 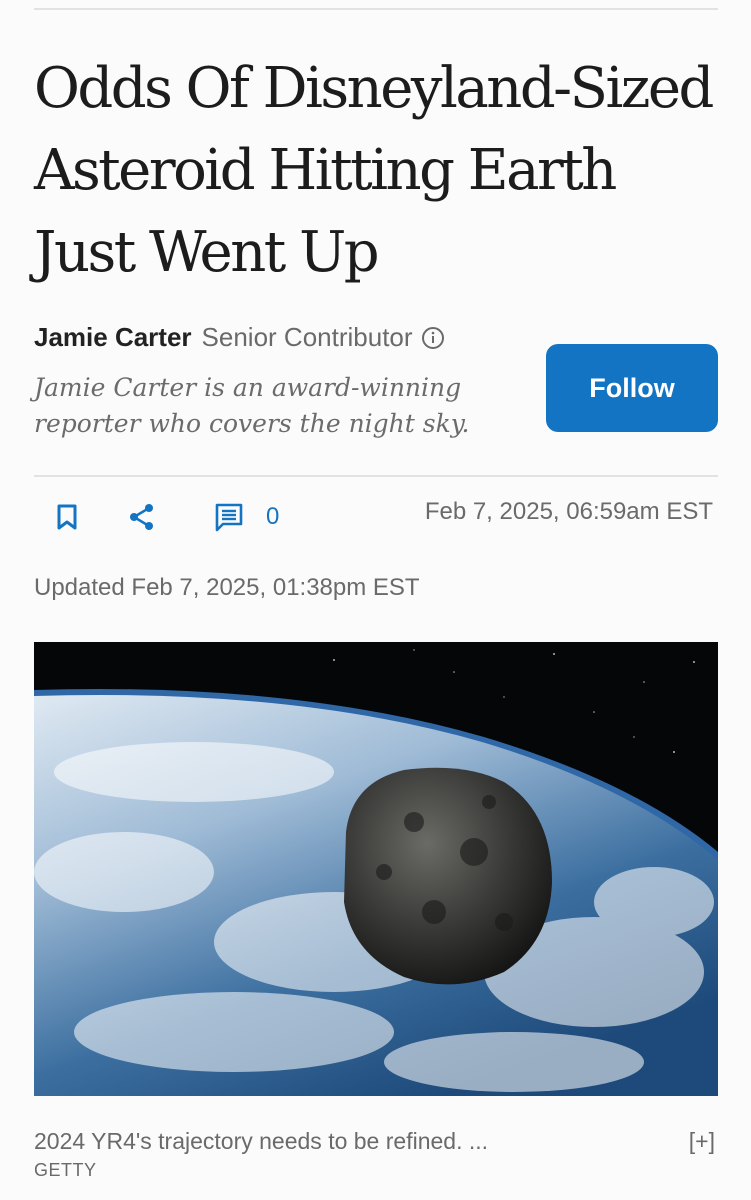 What do you see at coordinates (376, 476) in the screenshot?
I see `byline-divider` at bounding box center [376, 476].